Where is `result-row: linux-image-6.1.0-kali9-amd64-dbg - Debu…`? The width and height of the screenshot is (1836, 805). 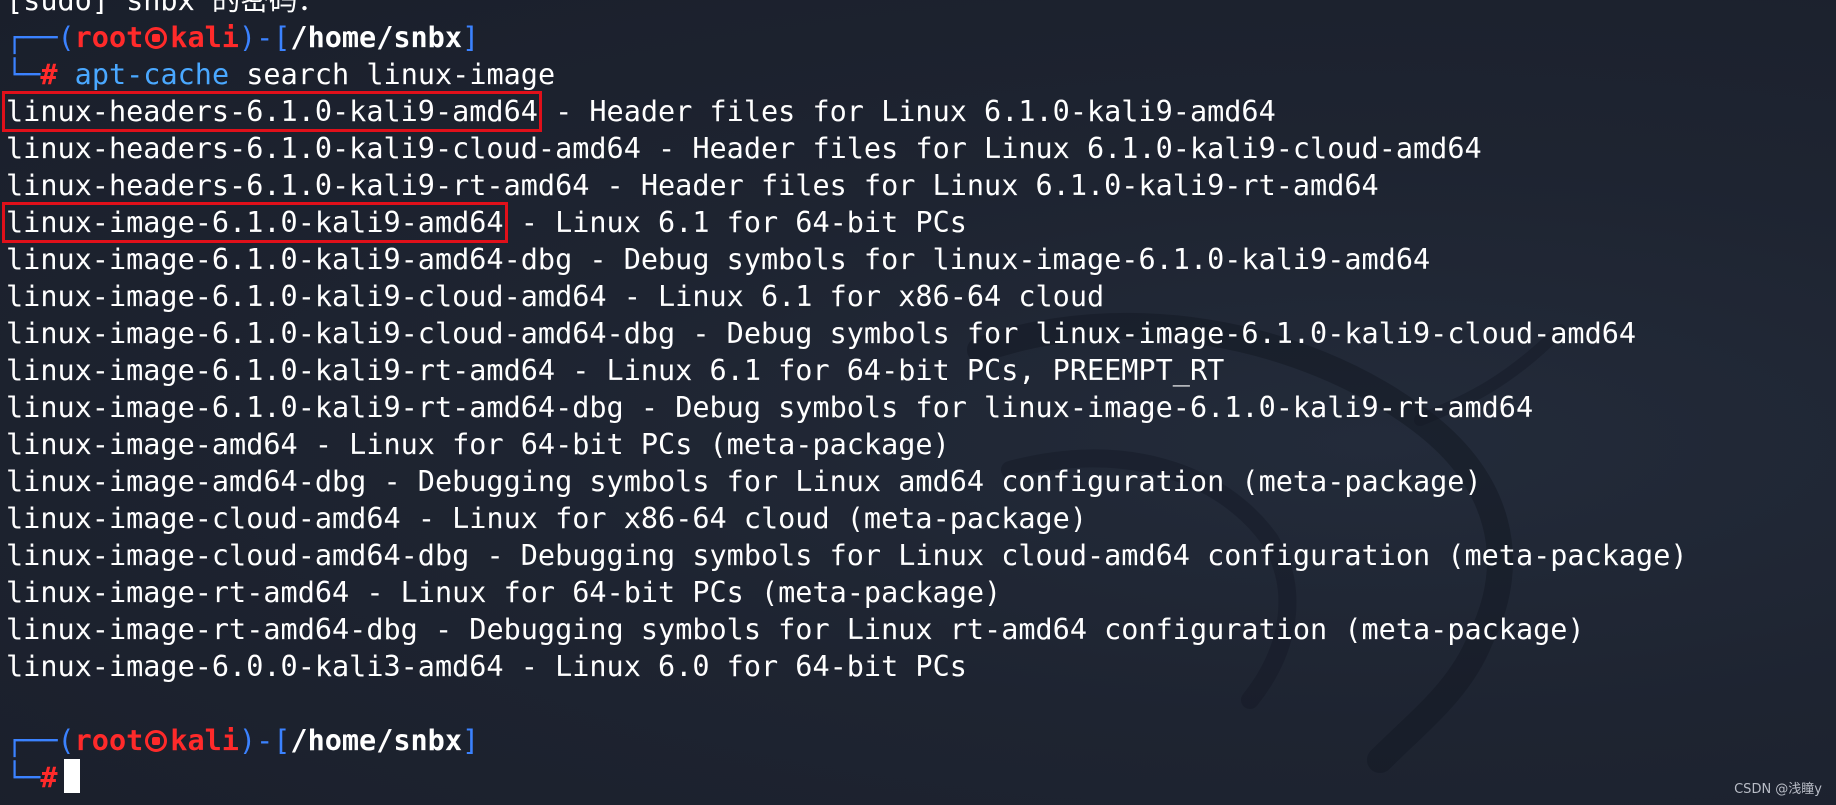 result-row: linux-image-6.1.0-kali9-amd64-dbg - Debu… is located at coordinates (921, 259).